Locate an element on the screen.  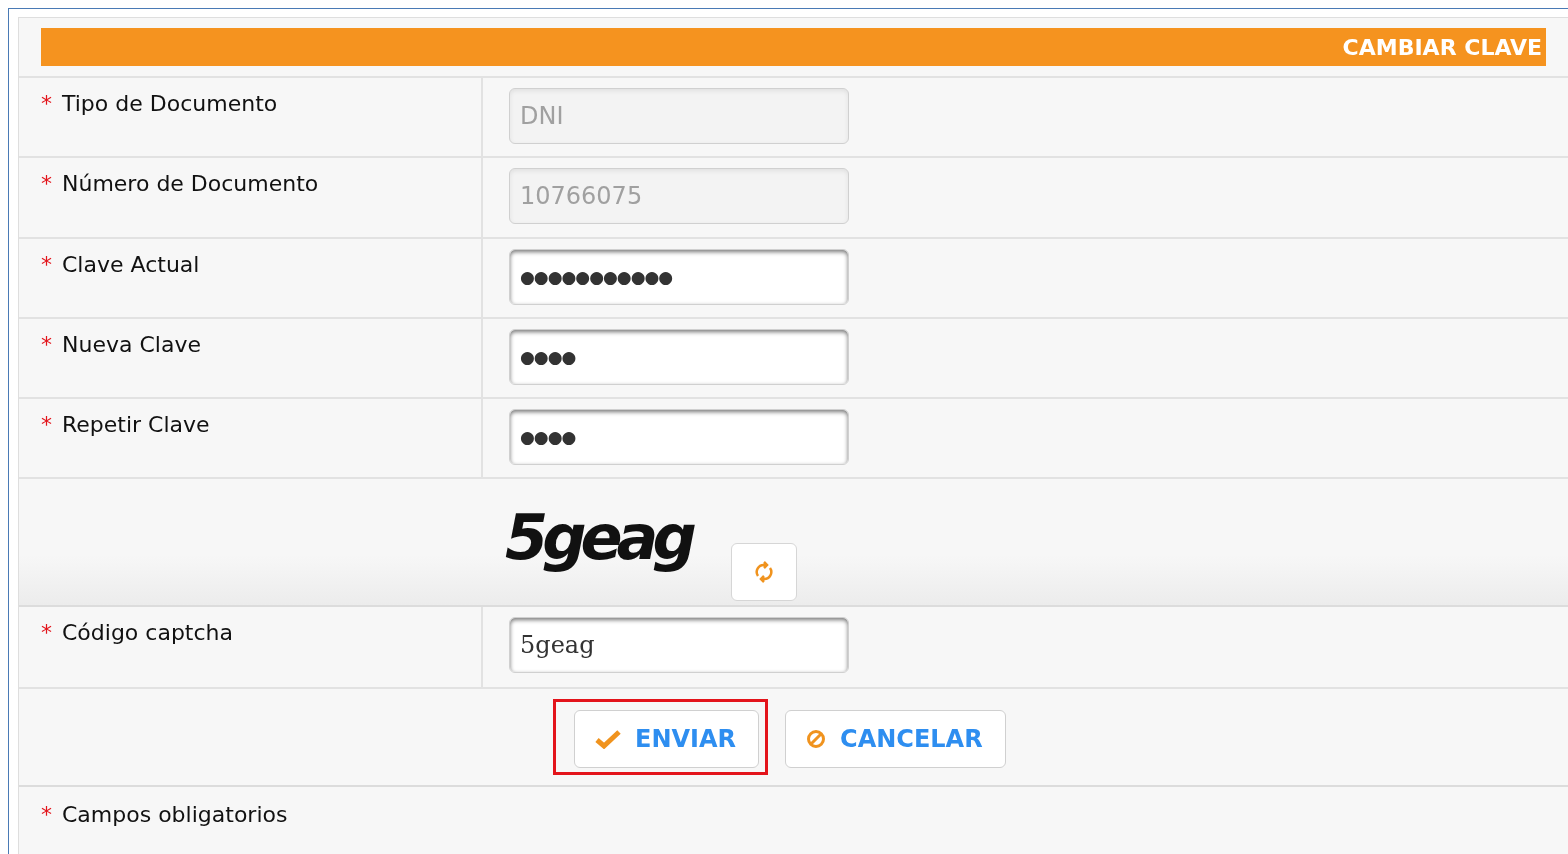
panel-title: CAMBIAR CLAVE is located at coordinates (793, 47).